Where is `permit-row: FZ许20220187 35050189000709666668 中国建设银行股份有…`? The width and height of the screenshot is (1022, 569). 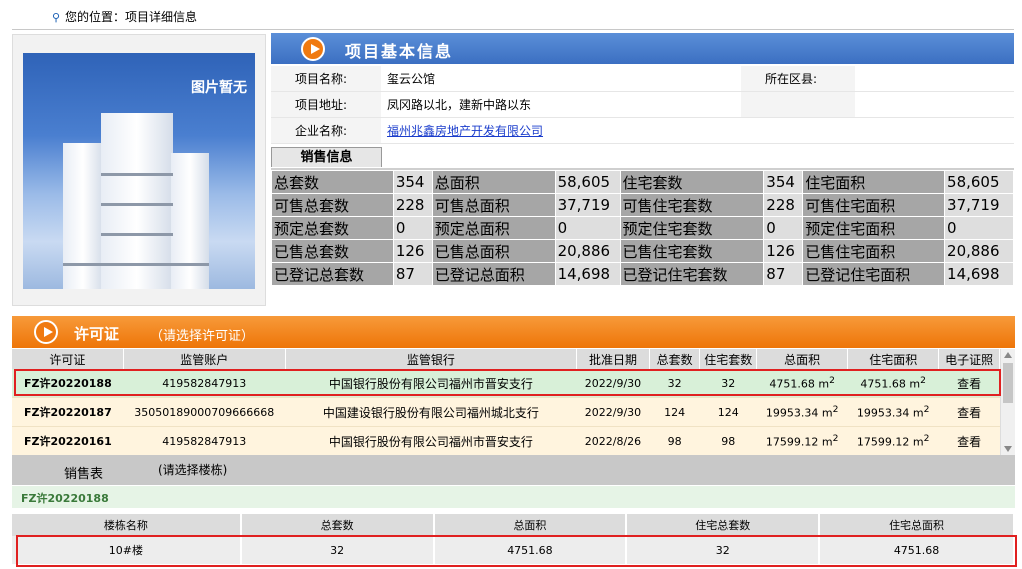
permit-row: FZ许20220187 35050189000709666668 中国建设银行股份有… is located at coordinates (506, 412).